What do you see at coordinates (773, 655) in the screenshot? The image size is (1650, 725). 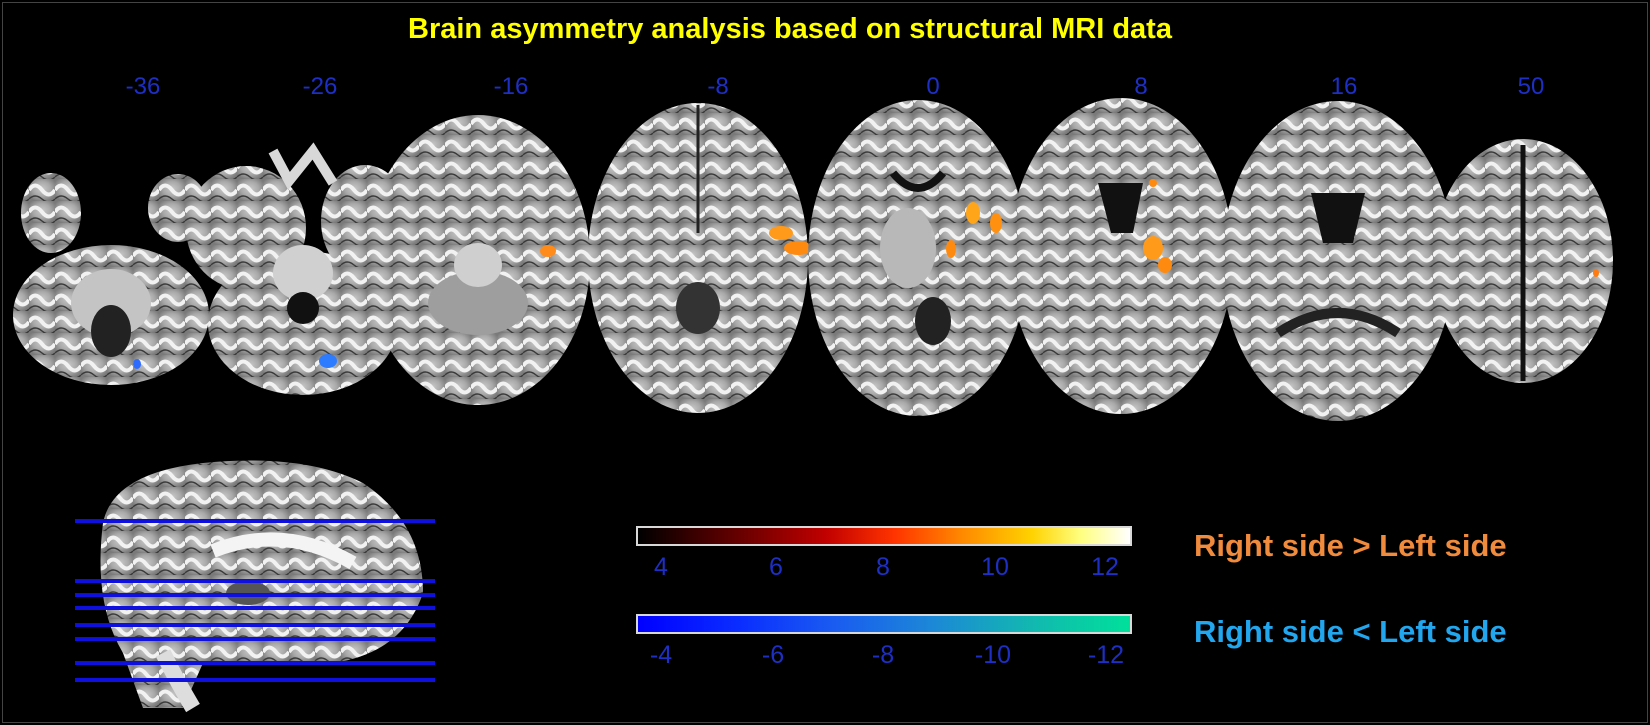 I see `colorbar-negative-tick: -6` at bounding box center [773, 655].